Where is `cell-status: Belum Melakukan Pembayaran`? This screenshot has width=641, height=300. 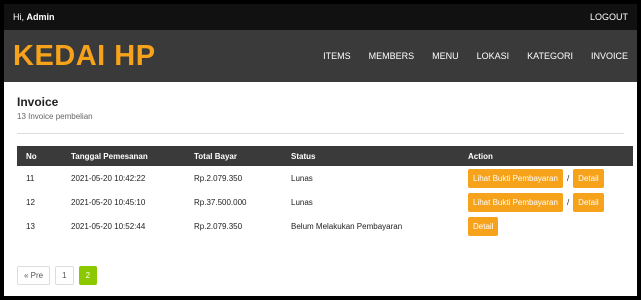 cell-status: Belum Melakukan Pembayaran is located at coordinates (347, 226).